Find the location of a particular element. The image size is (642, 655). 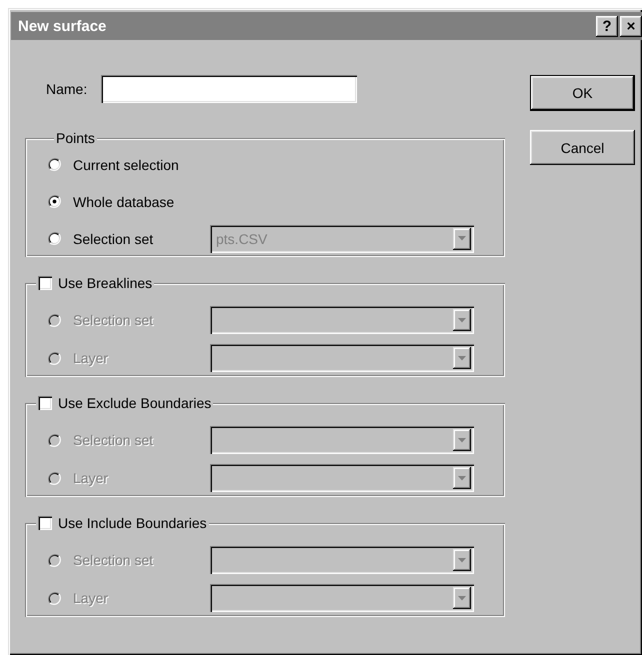

radio-label: Whole database is located at coordinates (123, 202).